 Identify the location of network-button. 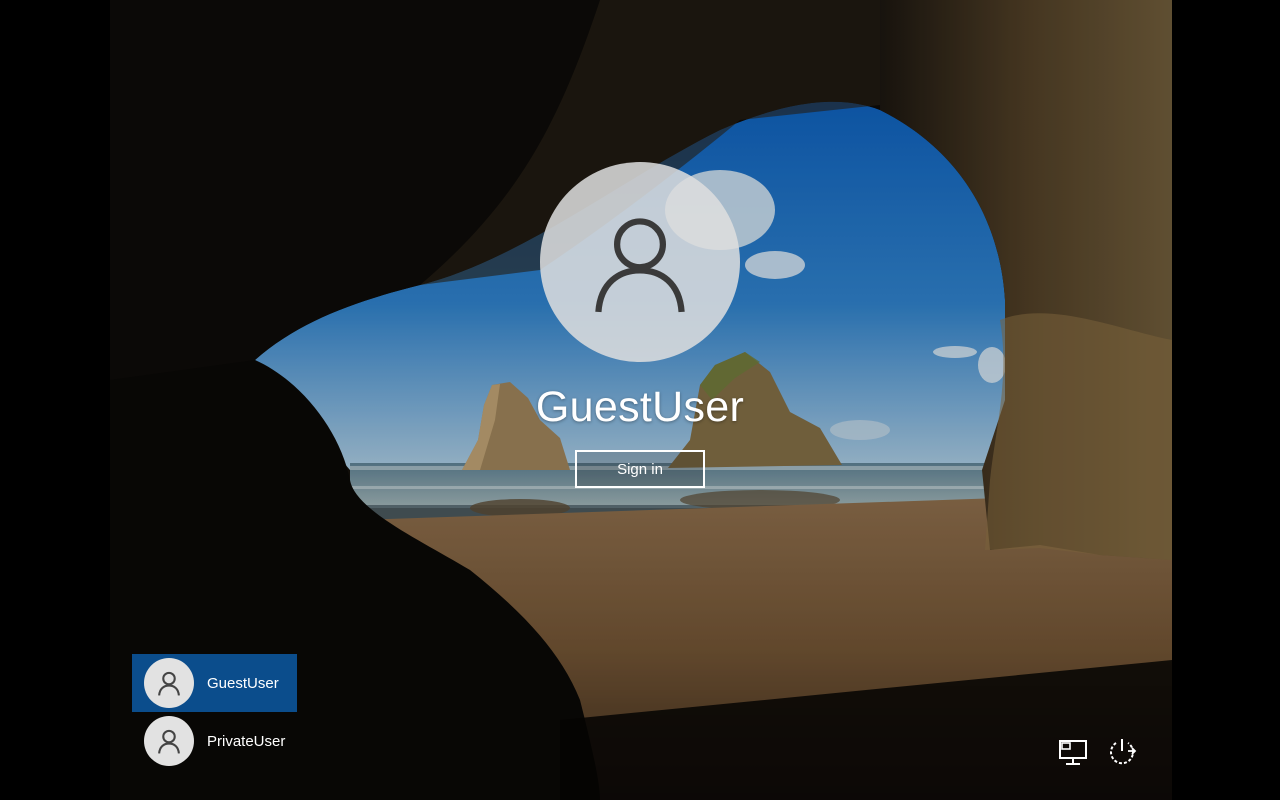
(1073, 752).